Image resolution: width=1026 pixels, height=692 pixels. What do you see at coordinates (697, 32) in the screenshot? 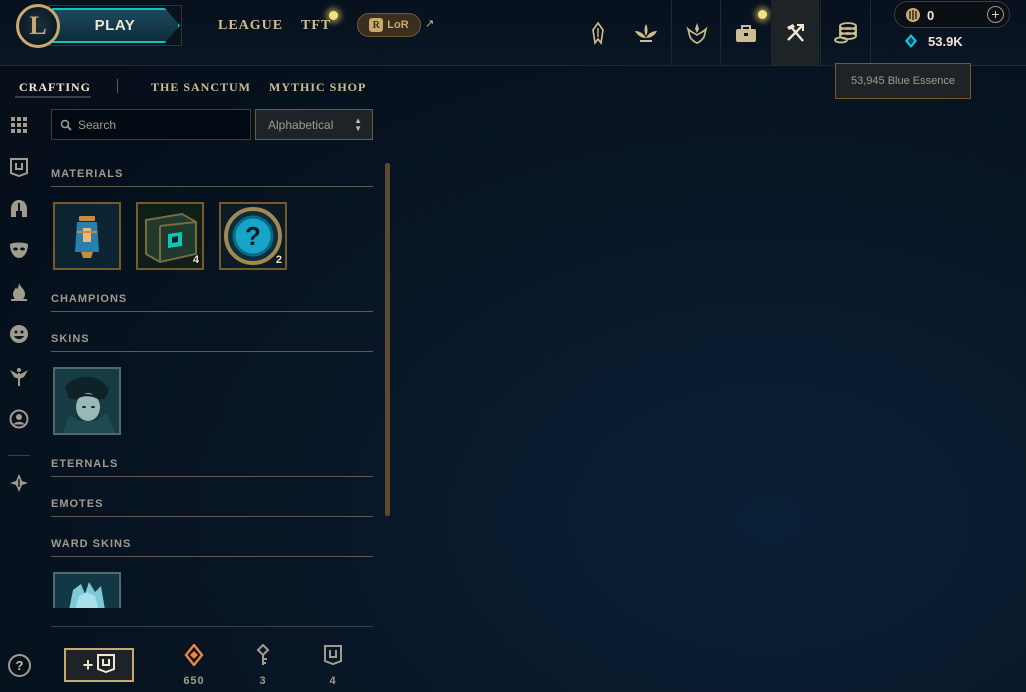
I see `tft-icon` at bounding box center [697, 32].